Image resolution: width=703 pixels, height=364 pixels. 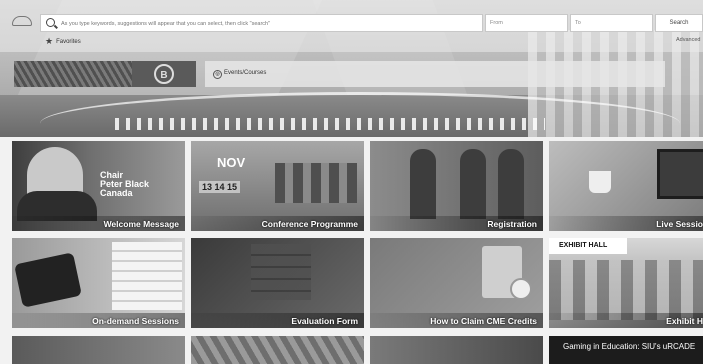 I want to click on tile-evaluation-form: Evaluation Form, so click(x=277, y=283).